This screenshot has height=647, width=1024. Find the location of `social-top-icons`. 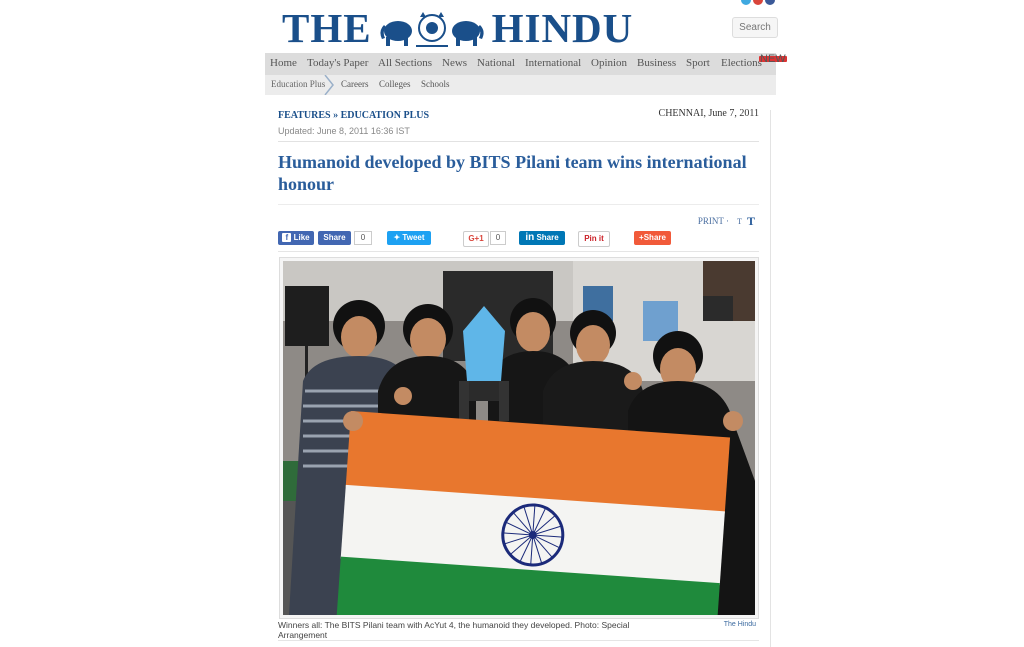

social-top-icons is located at coordinates (758, 2).